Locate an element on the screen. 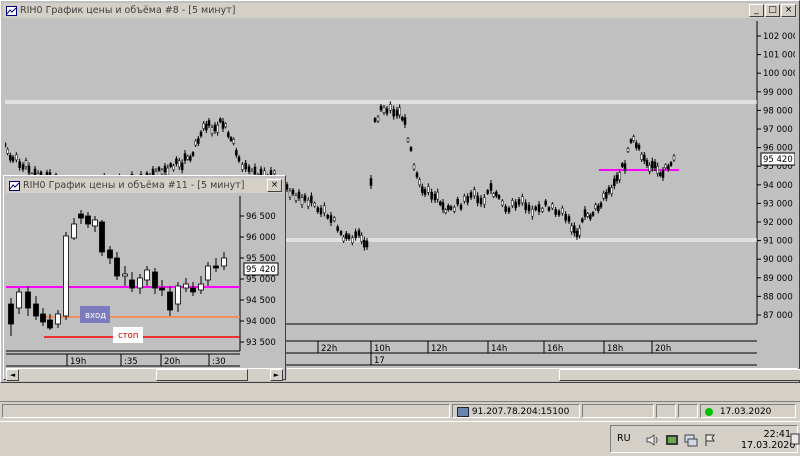 The image size is (800, 456). main-time-tick: 22h is located at coordinates (329, 349).